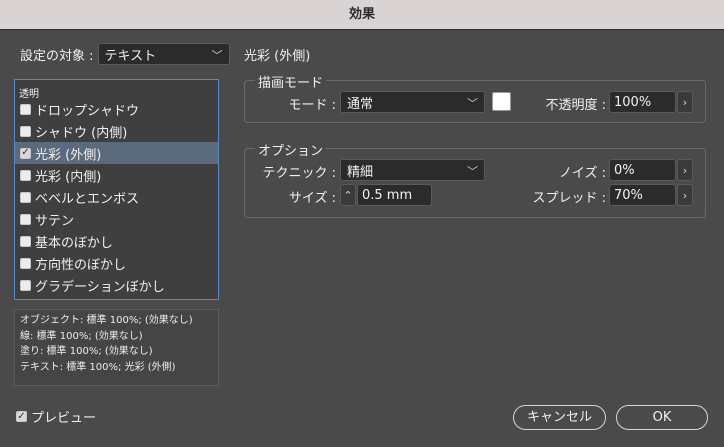 This screenshot has height=447, width=724. Describe the element at coordinates (64, 418) in the screenshot. I see `preview-label: プレビュー` at that location.